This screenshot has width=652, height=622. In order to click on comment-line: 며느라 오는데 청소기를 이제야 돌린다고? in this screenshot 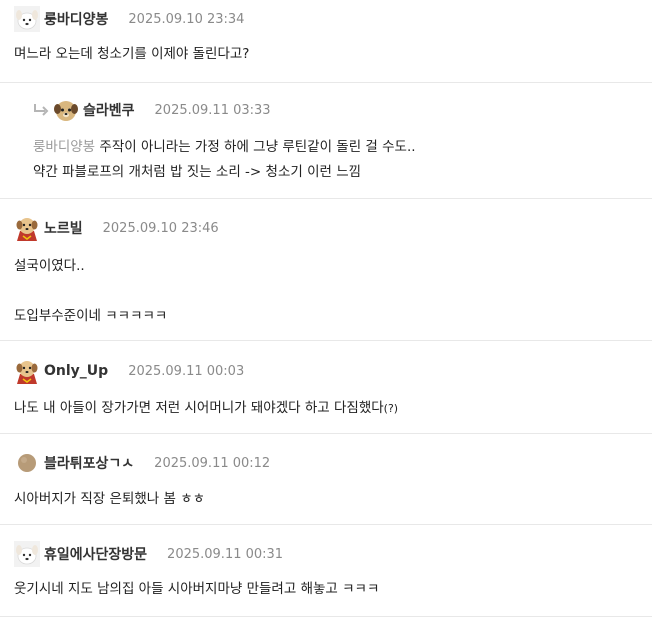, I will do `click(132, 54)`.